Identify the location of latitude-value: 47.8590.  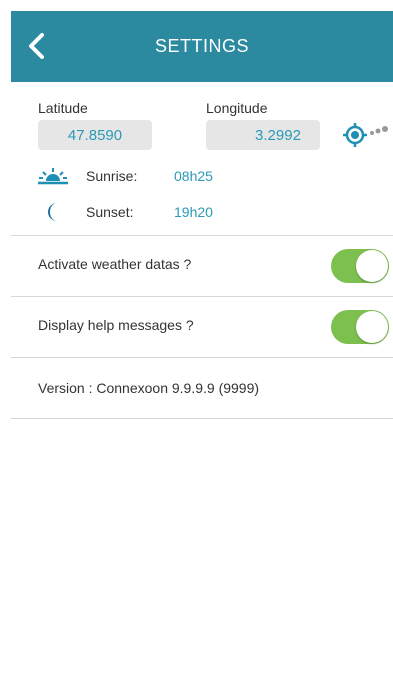
(95, 135).